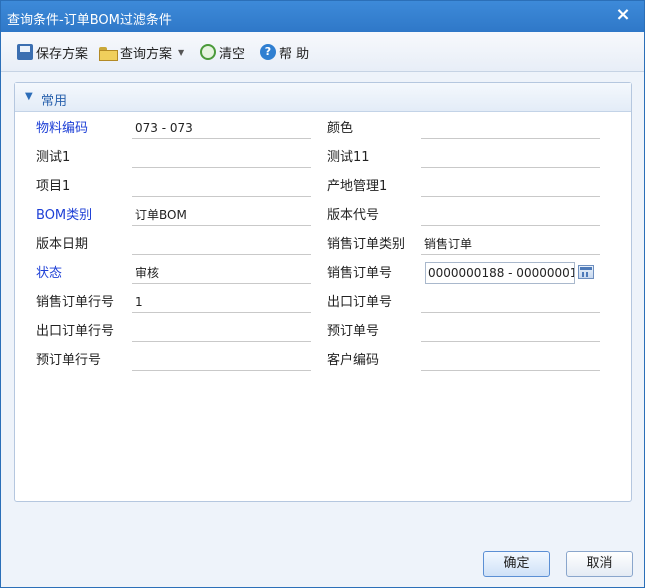 Image resolution: width=645 pixels, height=588 pixels. What do you see at coordinates (510, 215) in the screenshot?
I see `version-code-field` at bounding box center [510, 215].